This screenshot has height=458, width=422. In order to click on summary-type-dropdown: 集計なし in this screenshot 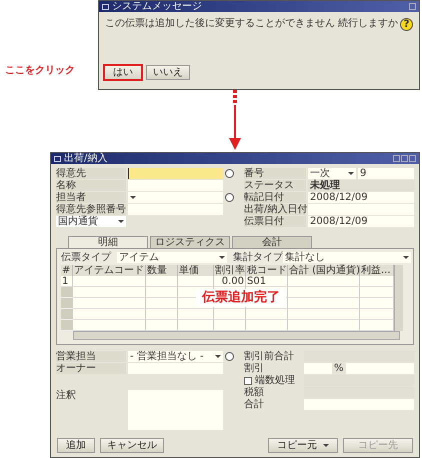, I will do `click(347, 257)`.